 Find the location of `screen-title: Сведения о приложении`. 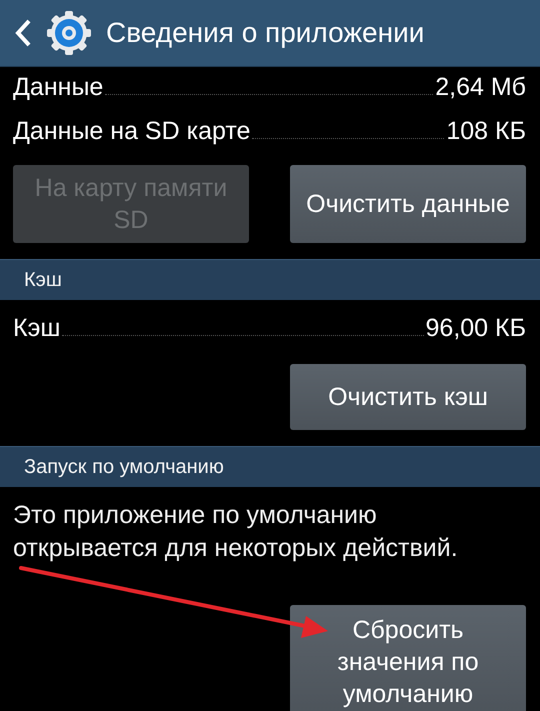

screen-title: Сведения о приложении is located at coordinates (265, 33).